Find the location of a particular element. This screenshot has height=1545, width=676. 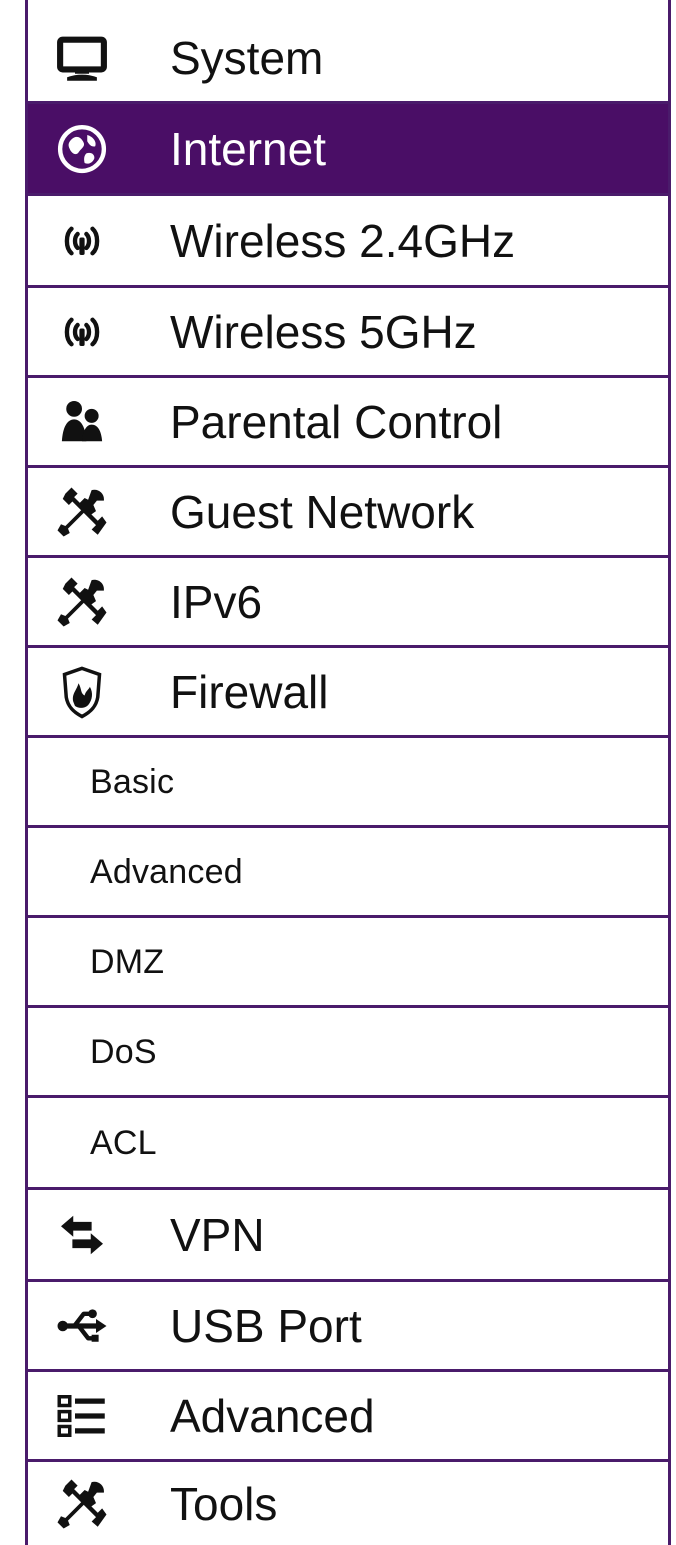

menu-item-label: Internet is located at coordinates (248, 148).